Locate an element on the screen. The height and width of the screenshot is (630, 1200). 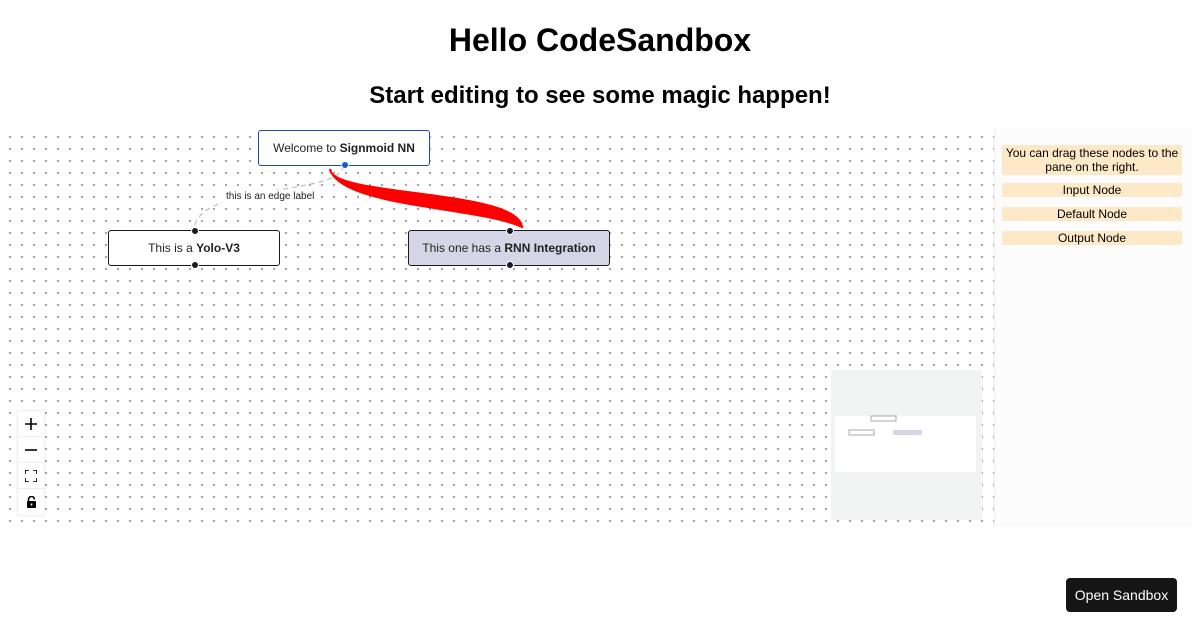
open-sandbox-button: Open Sandbox is located at coordinates (1121, 595).